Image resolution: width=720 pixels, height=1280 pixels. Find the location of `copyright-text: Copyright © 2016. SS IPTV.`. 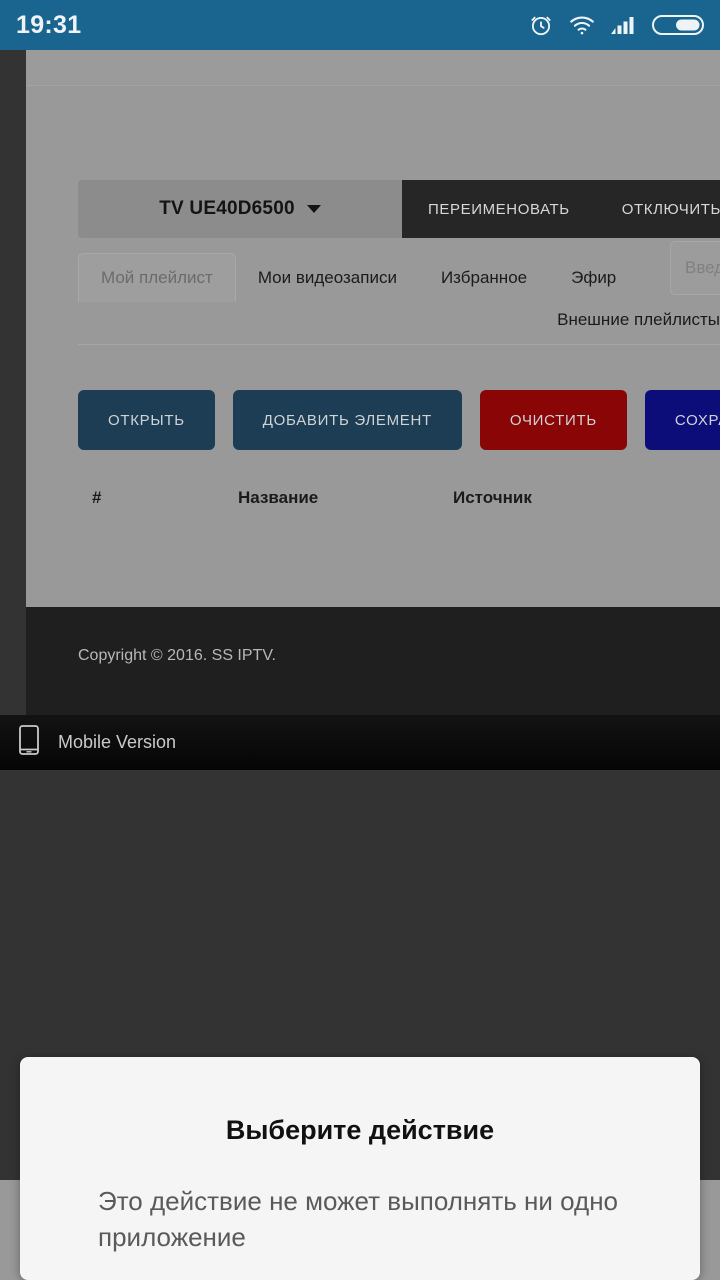

copyright-text: Copyright © 2016. SS IPTV. is located at coordinates (177, 655).